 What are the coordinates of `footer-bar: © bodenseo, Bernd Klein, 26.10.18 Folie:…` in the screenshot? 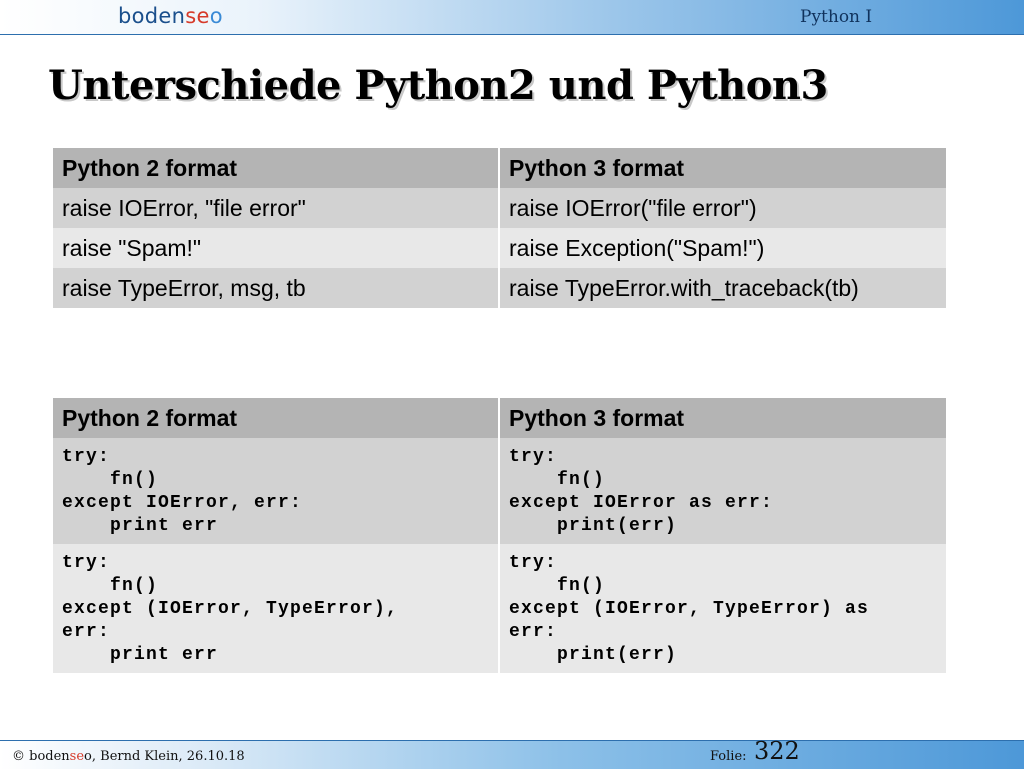 It's located at (512, 753).